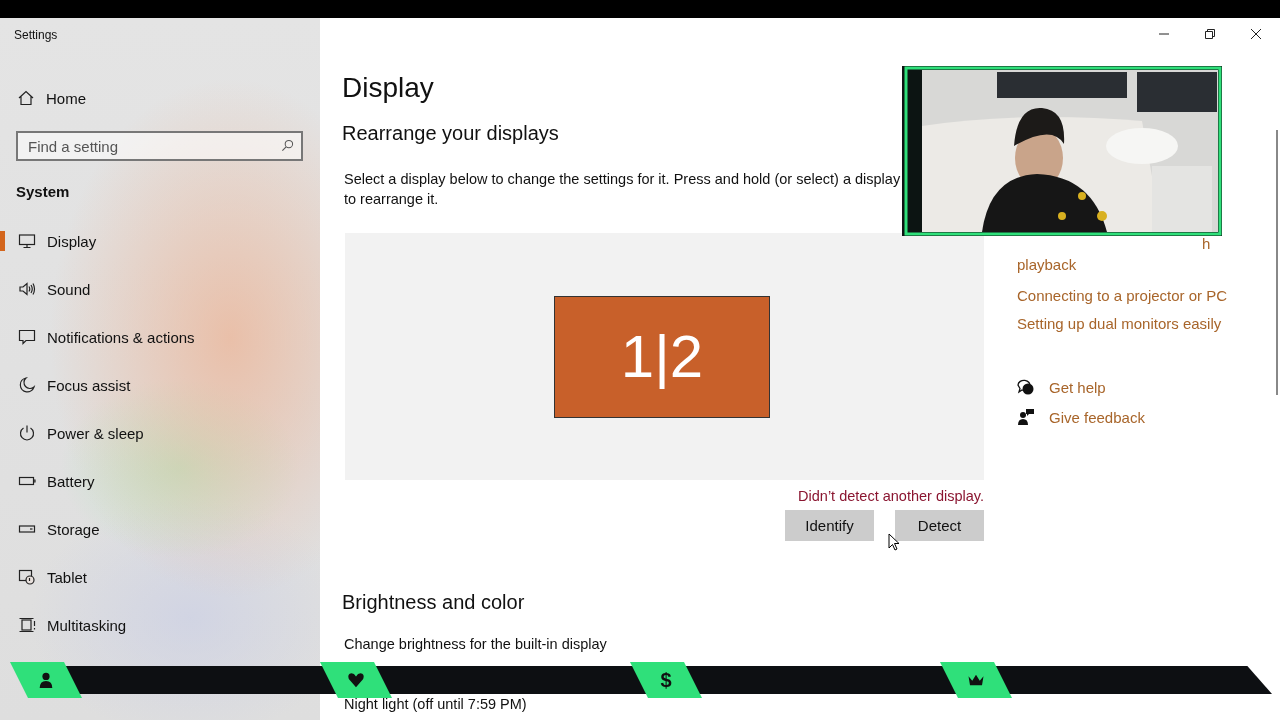 This screenshot has height=720, width=1280. What do you see at coordinates (1256, 34) in the screenshot?
I see `close-icon` at bounding box center [1256, 34].